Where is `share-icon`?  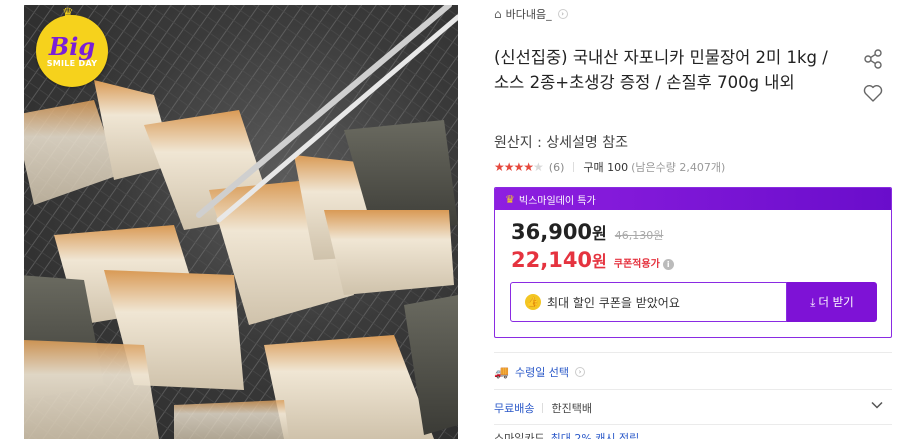 share-icon is located at coordinates (873, 59).